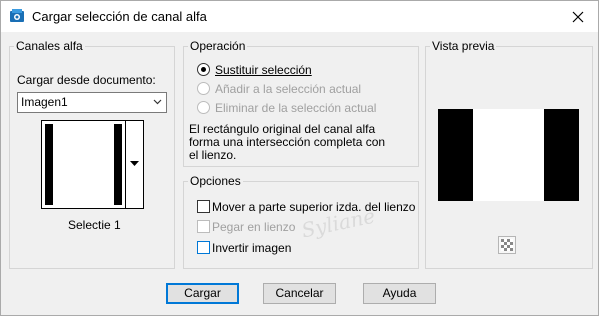 Image resolution: width=599 pixels, height=316 pixels. What do you see at coordinates (288, 89) in the screenshot?
I see `radio-add-label: Añadir a la selección actual` at bounding box center [288, 89].